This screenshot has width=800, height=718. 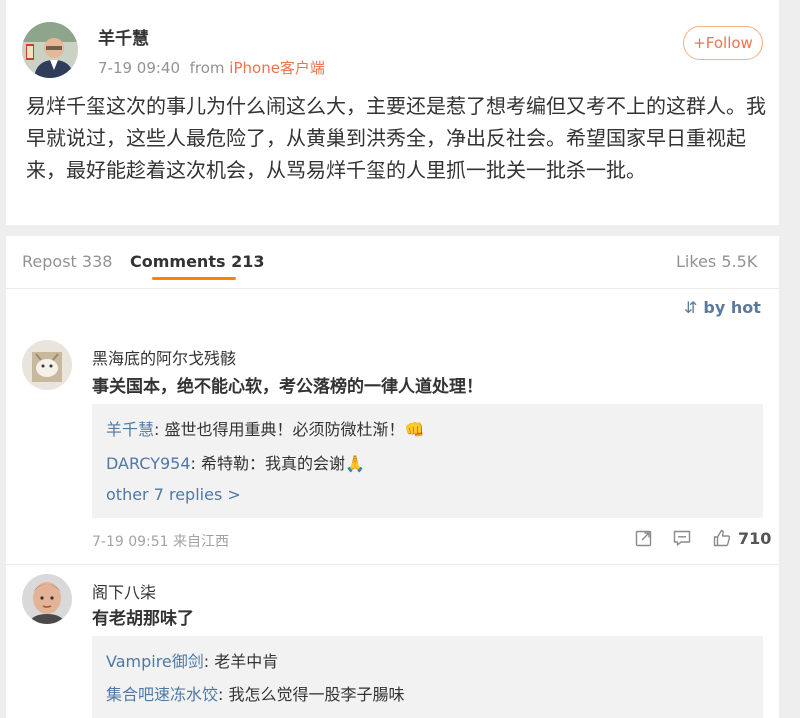 What do you see at coordinates (139, 68) in the screenshot?
I see `post-time: 7-19 09:40` at bounding box center [139, 68].